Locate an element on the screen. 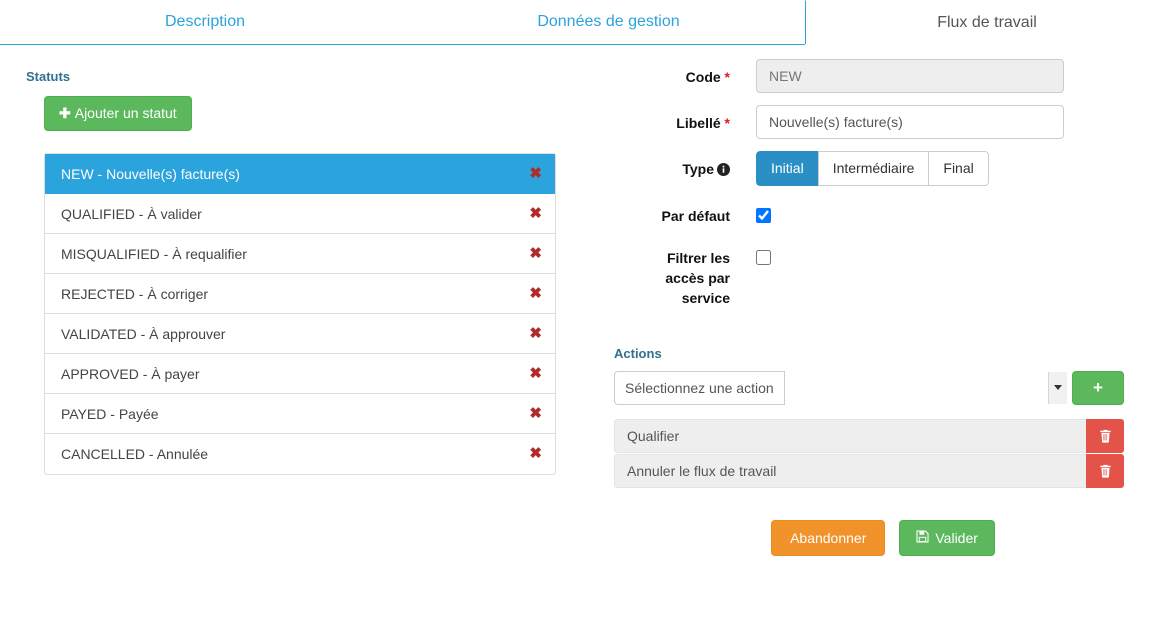  form-row-par-defaut: Par défaut is located at coordinates (870, 215).